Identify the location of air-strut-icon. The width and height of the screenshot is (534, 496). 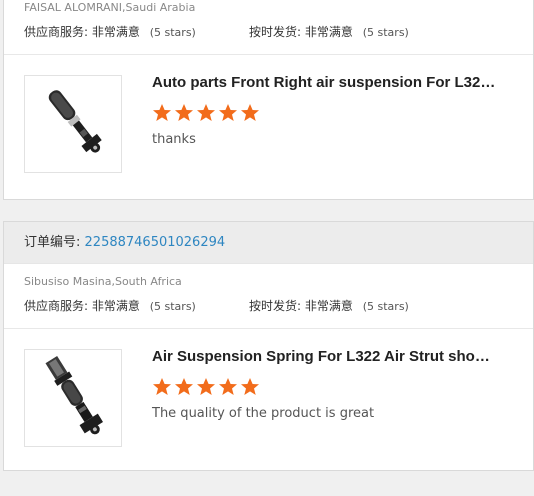
(74, 395).